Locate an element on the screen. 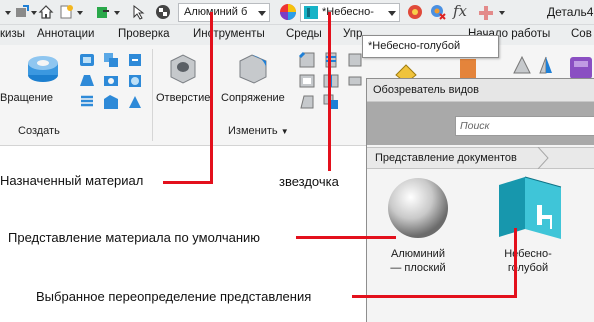  document-title: Деталь4 is located at coordinates (570, 12).